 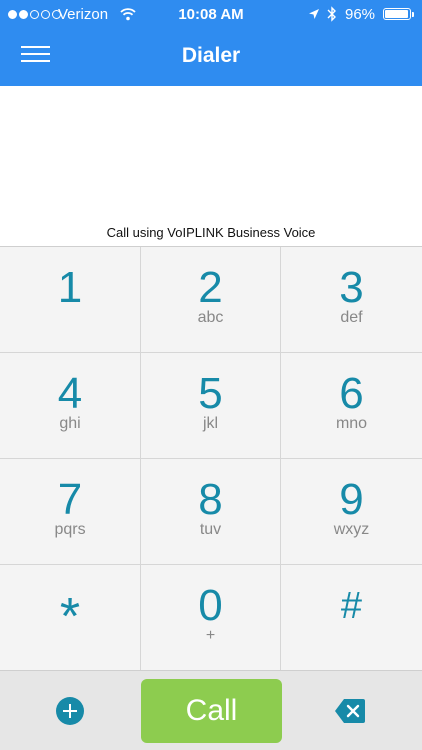 I want to click on bottom-action-bar: Call, so click(x=211, y=710).